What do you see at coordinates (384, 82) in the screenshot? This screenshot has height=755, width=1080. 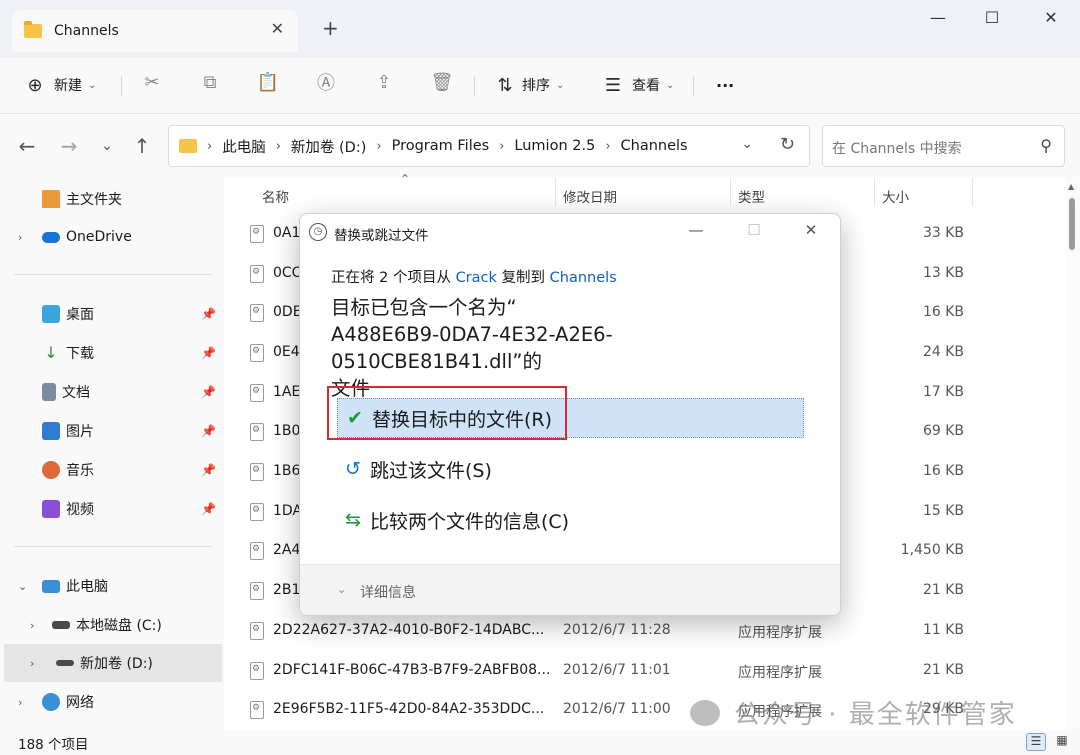 I see `share-icon: ⇪` at bounding box center [384, 82].